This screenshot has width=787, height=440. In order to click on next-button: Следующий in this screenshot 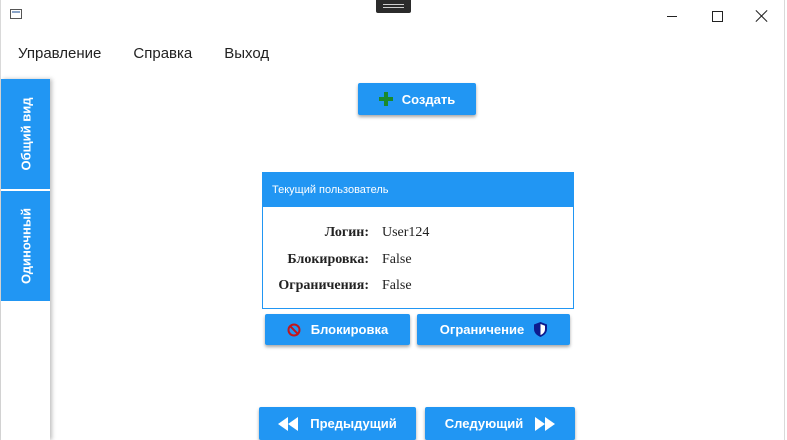, I will do `click(500, 423)`.